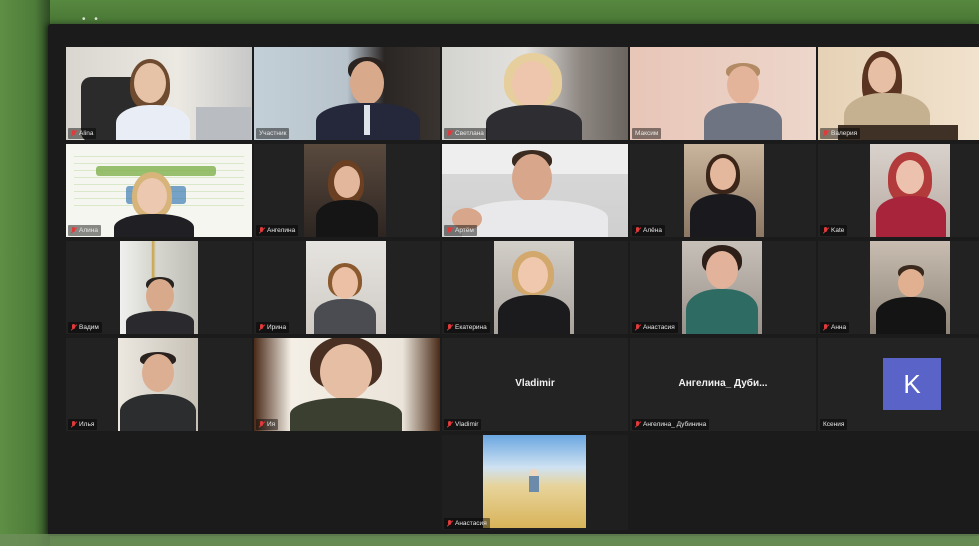  I want to click on participant-tile: Илья, so click(159, 384).